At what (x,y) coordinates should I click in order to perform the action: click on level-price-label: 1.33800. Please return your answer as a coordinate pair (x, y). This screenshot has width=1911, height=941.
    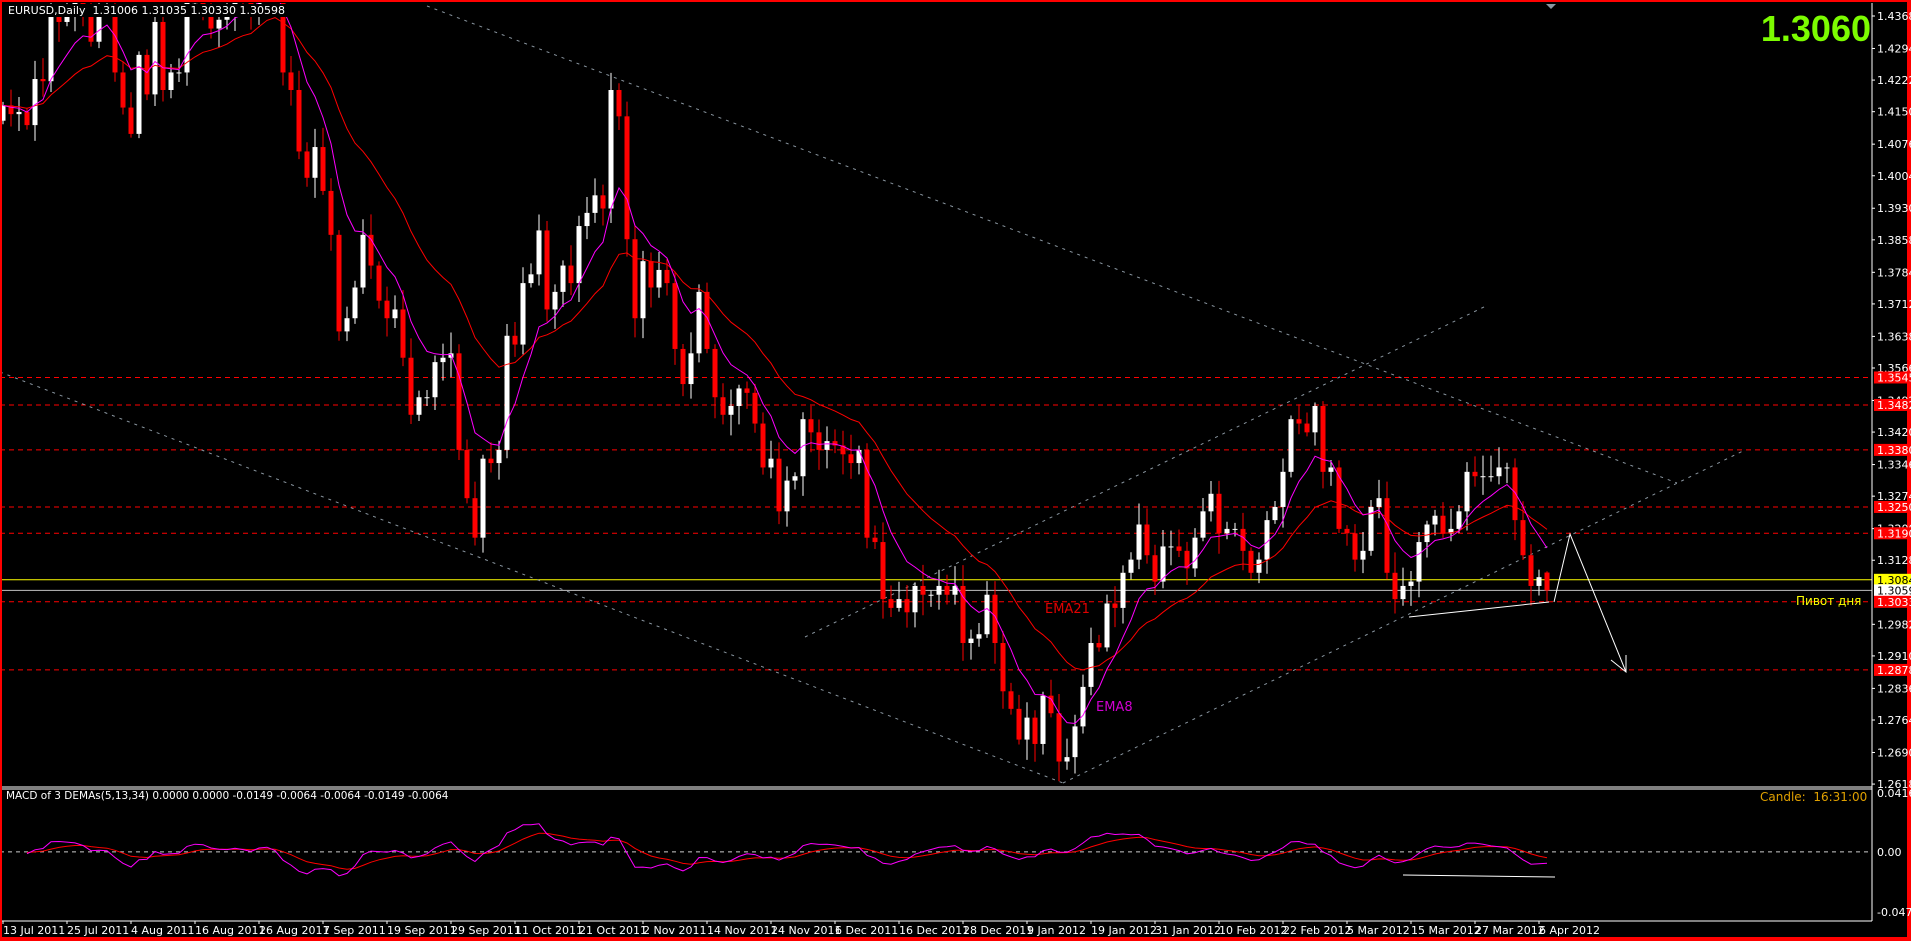
    Looking at the image, I should click on (1894, 450).